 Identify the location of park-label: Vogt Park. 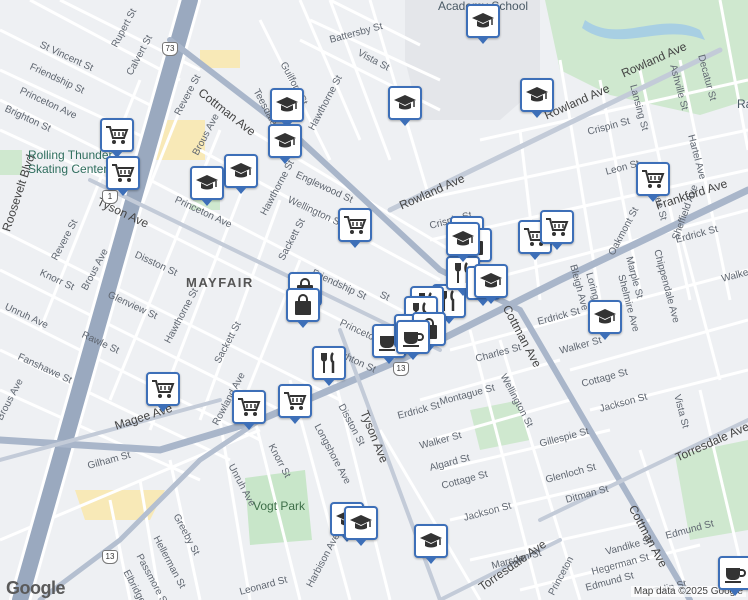
(279, 506).